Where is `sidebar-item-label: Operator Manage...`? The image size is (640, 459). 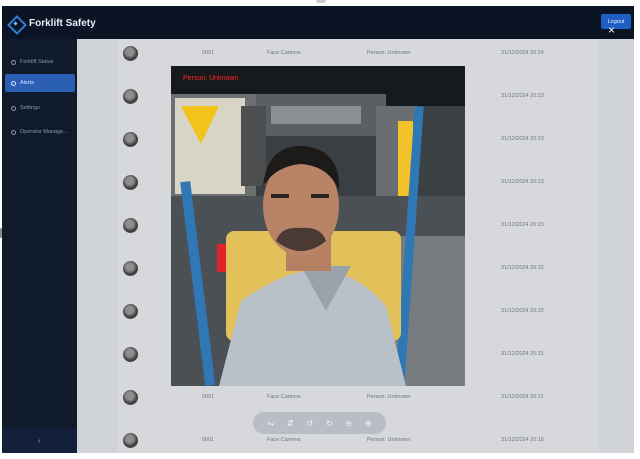
sidebar-item-label: Operator Manage... is located at coordinates (44, 132).